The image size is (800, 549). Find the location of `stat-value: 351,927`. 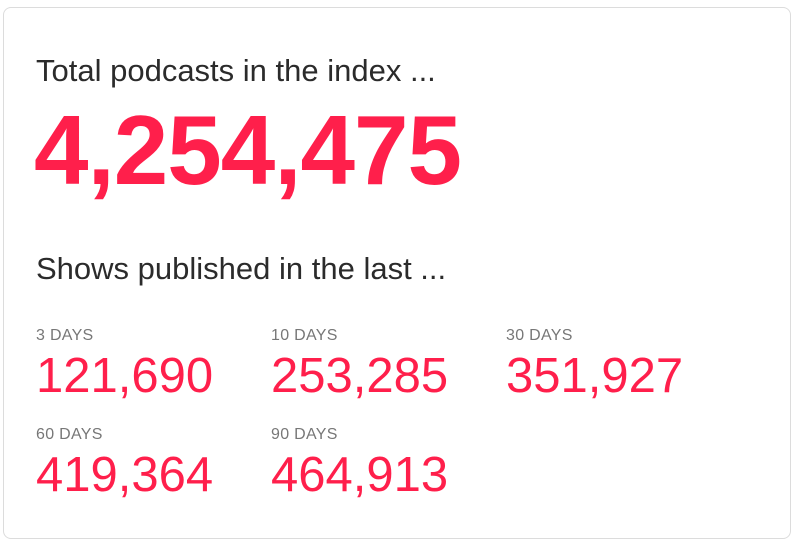

stat-value: 351,927 is located at coordinates (595, 376).